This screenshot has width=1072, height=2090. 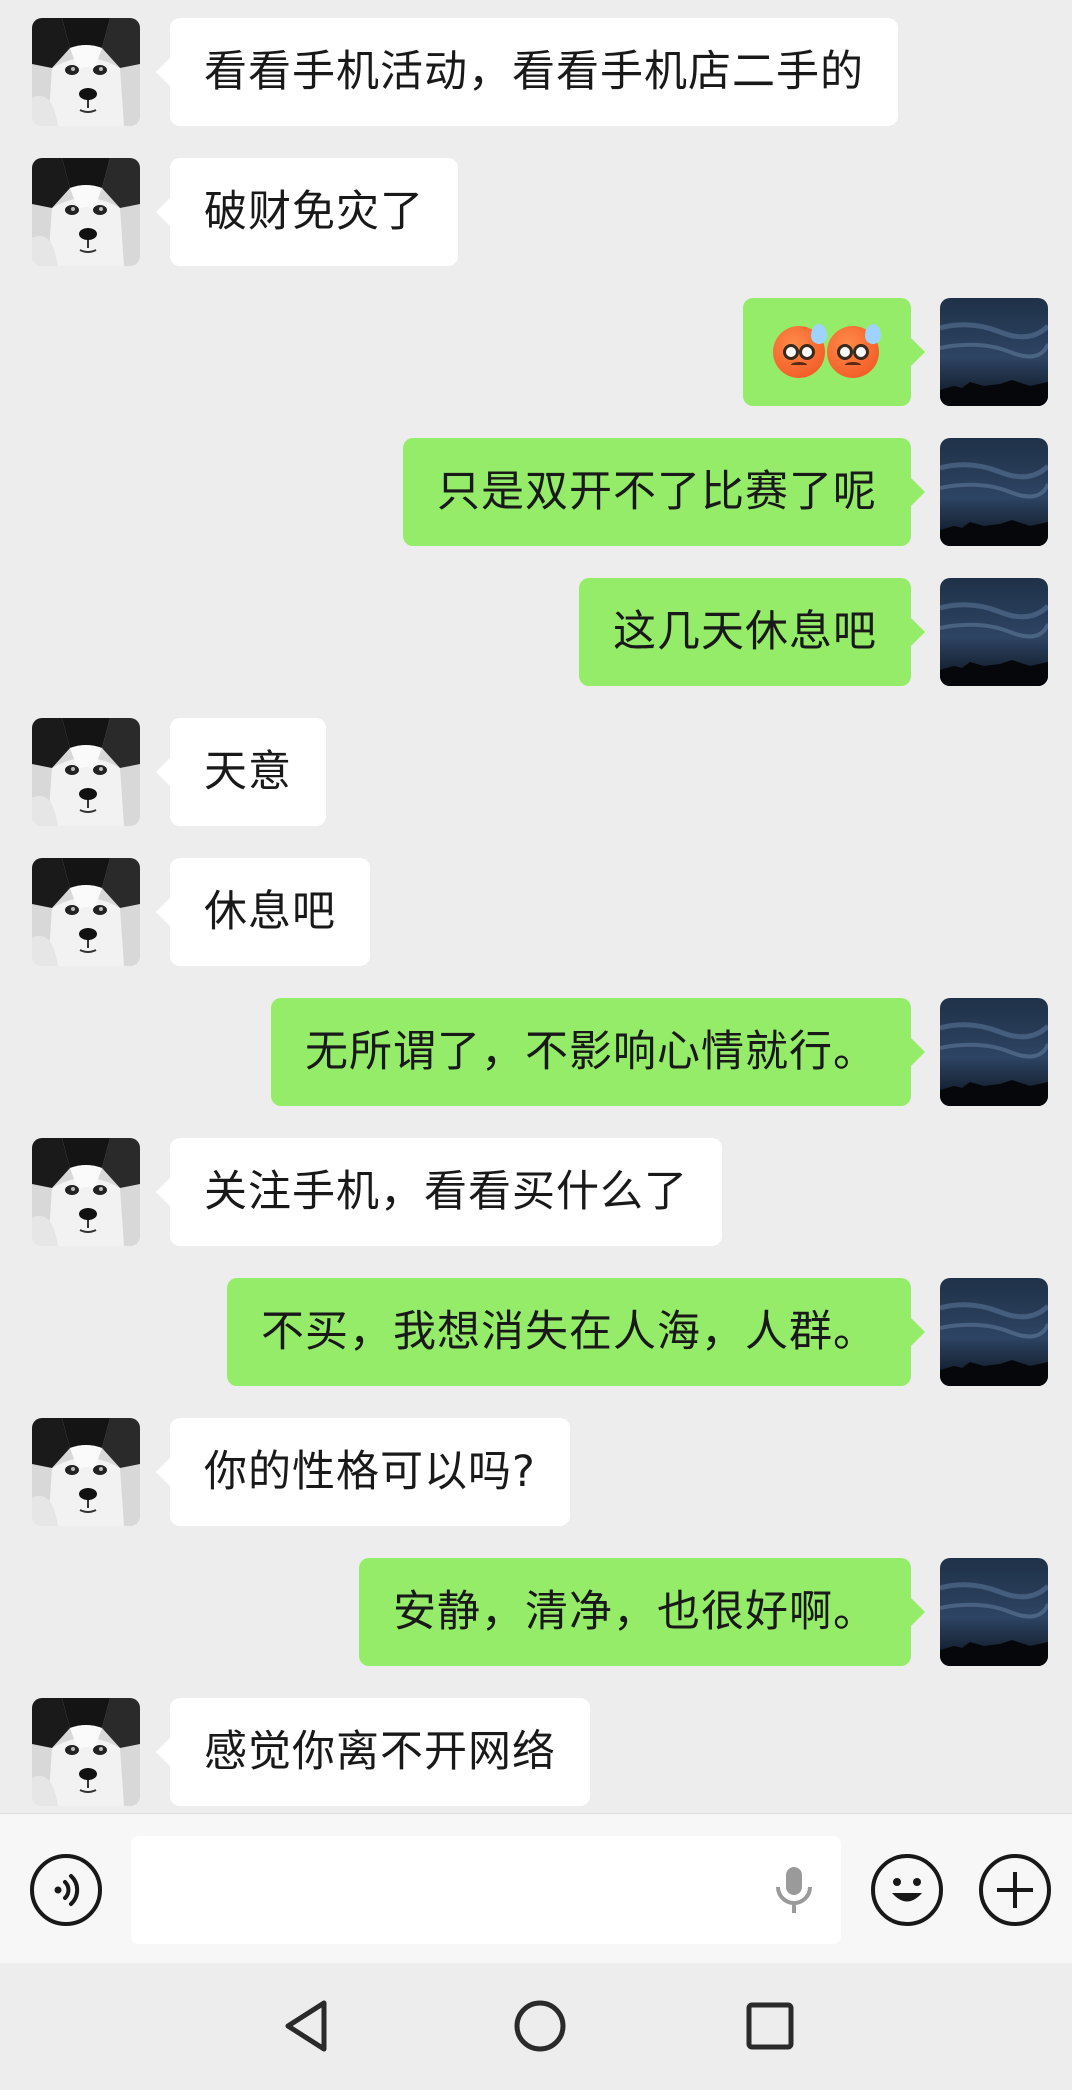 I want to click on message-row-outgoing: 不买，我想消失在人海，人群。, so click(x=536, y=1332).